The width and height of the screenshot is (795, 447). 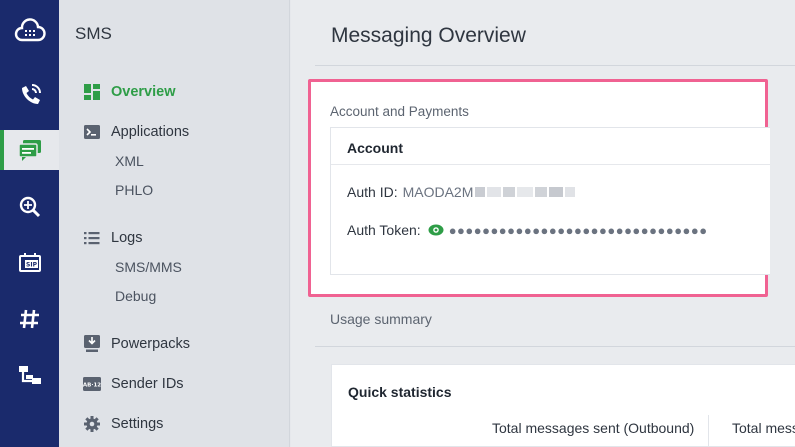 I want to click on sidebar-subitem-xml: XML, so click(x=129, y=161).